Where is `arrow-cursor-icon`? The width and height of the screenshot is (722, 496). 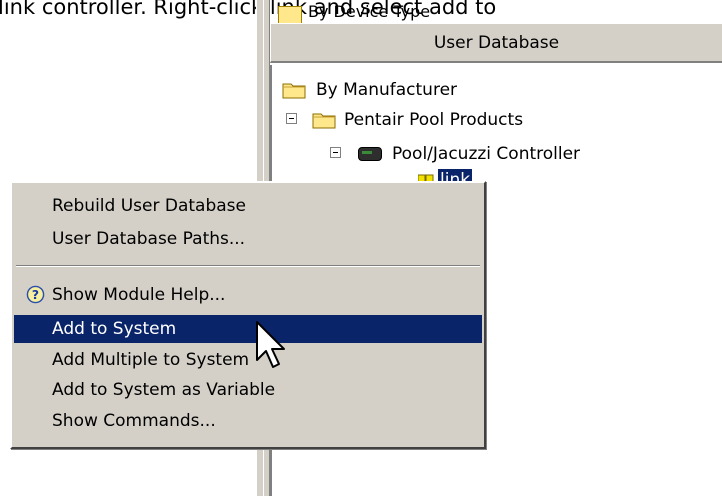 arrow-cursor-icon is located at coordinates (270, 344).